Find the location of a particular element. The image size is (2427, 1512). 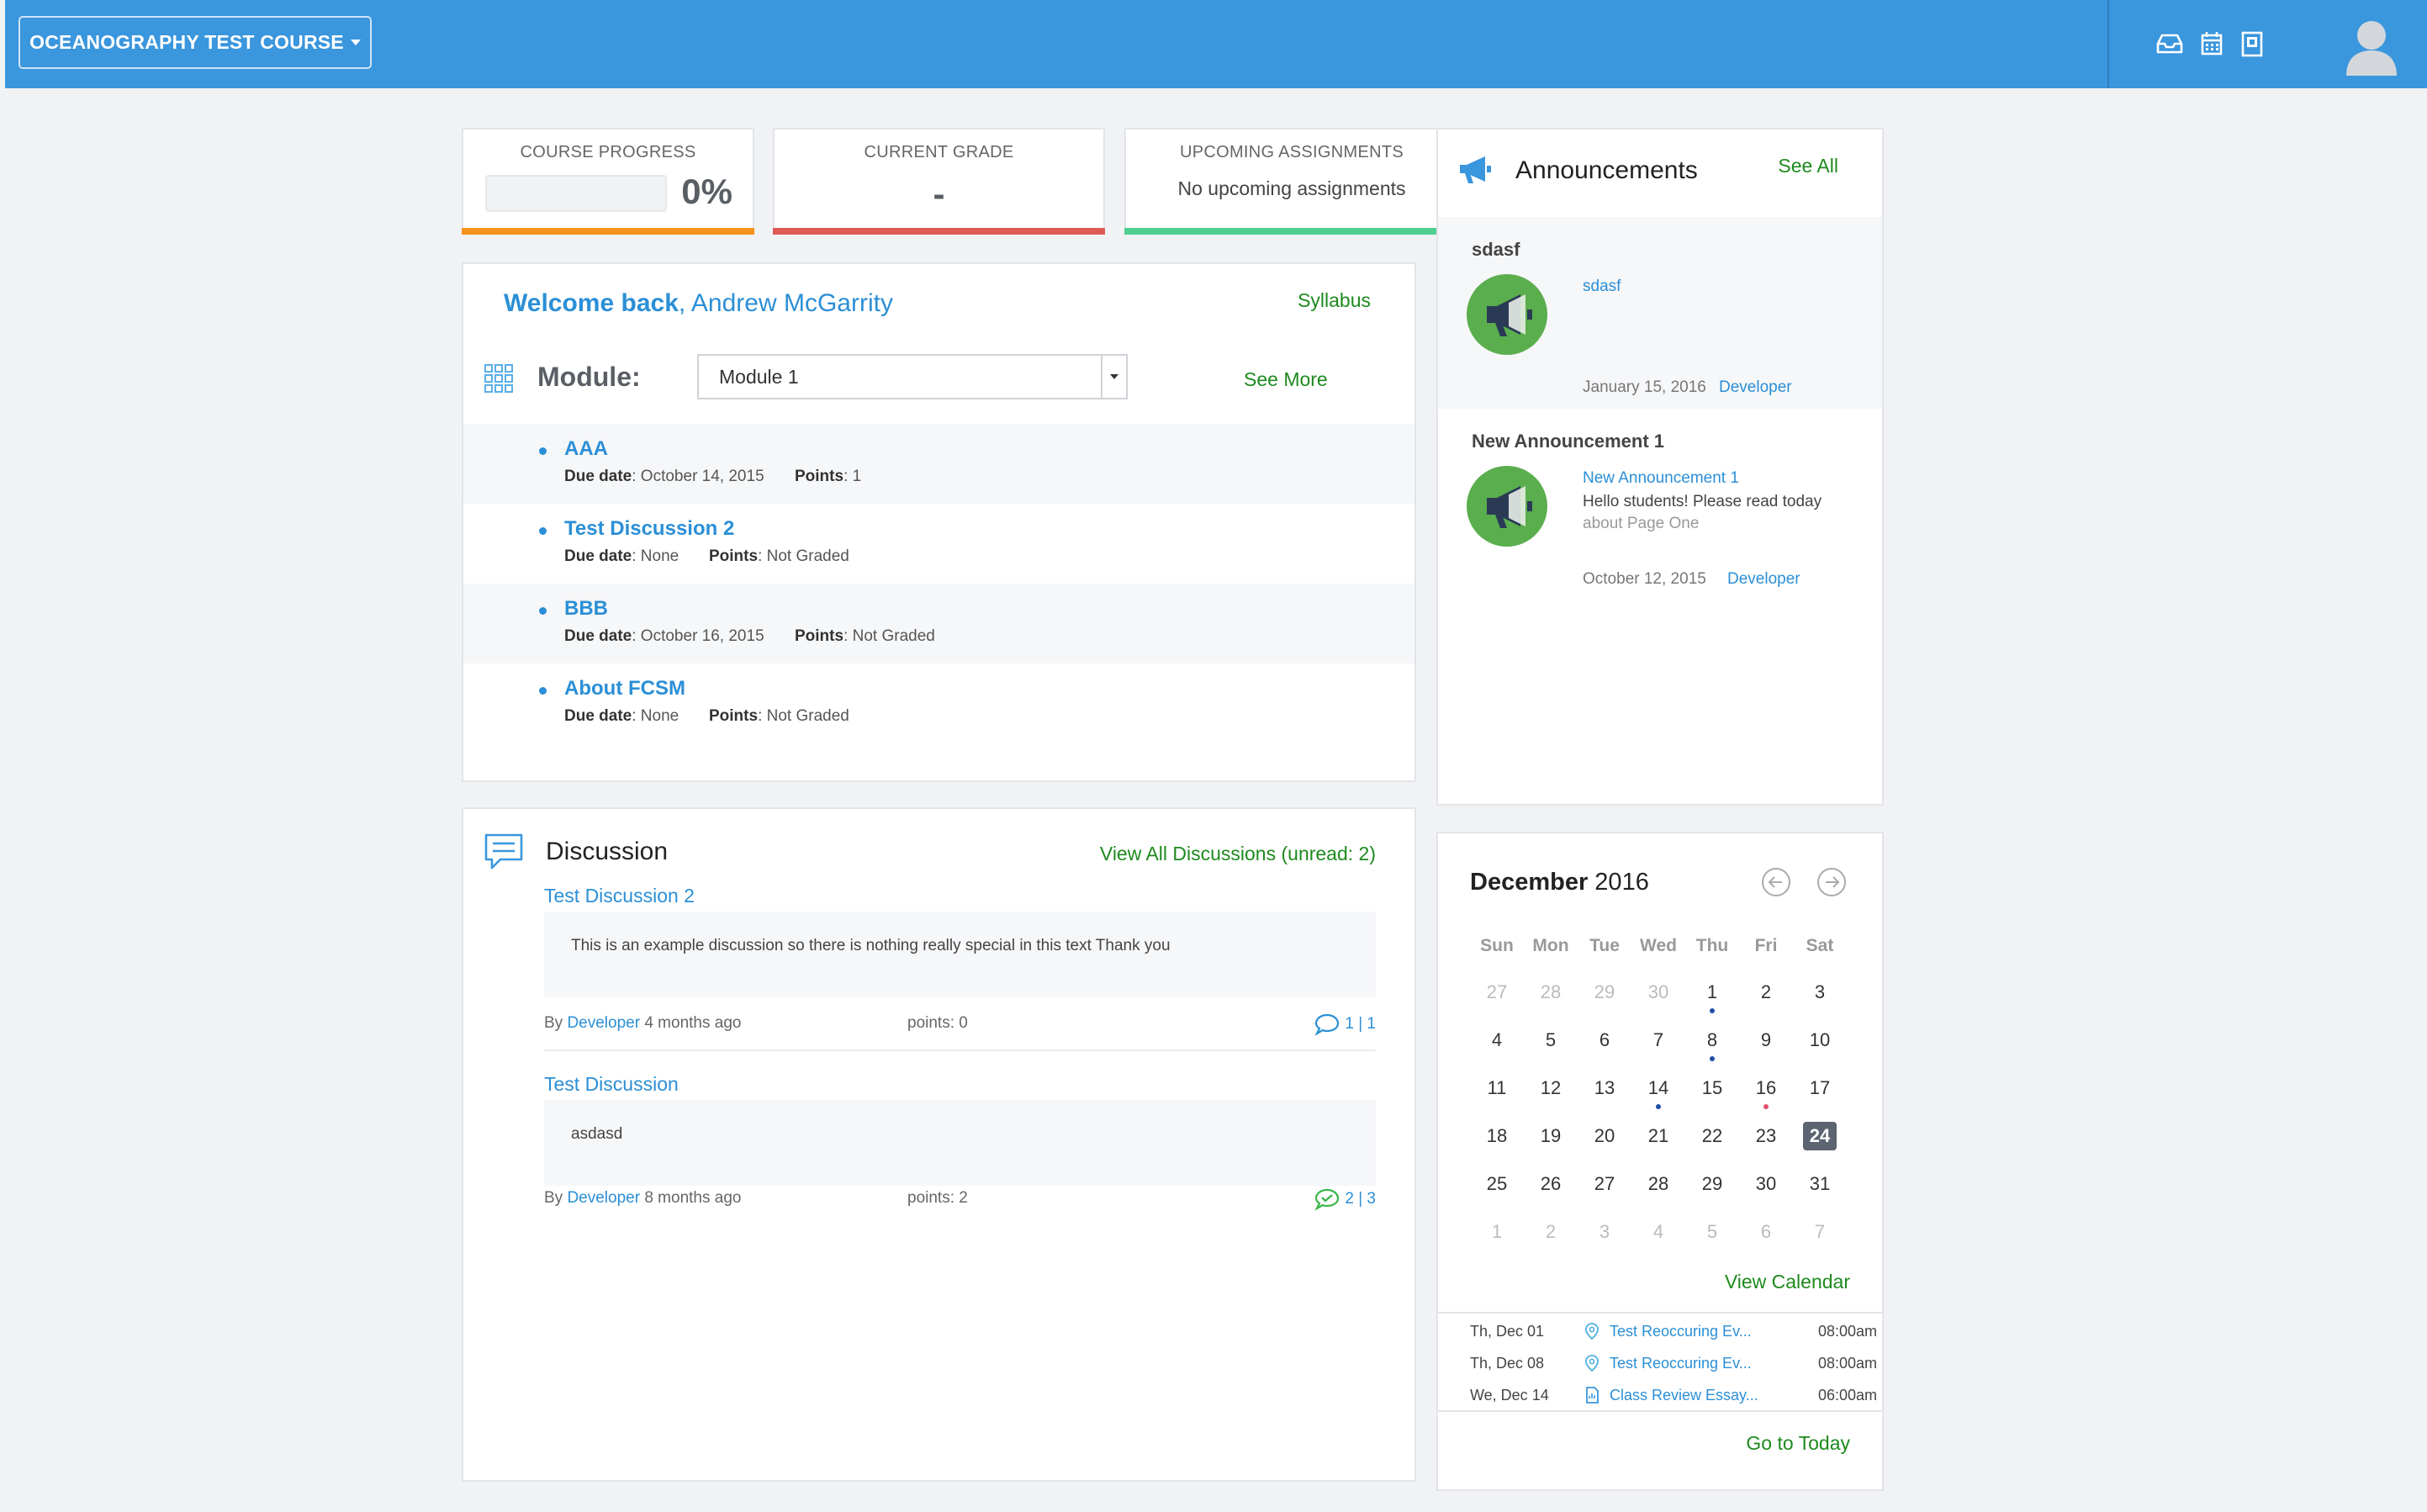

syllabus-link: Syllabus is located at coordinates (1334, 300).